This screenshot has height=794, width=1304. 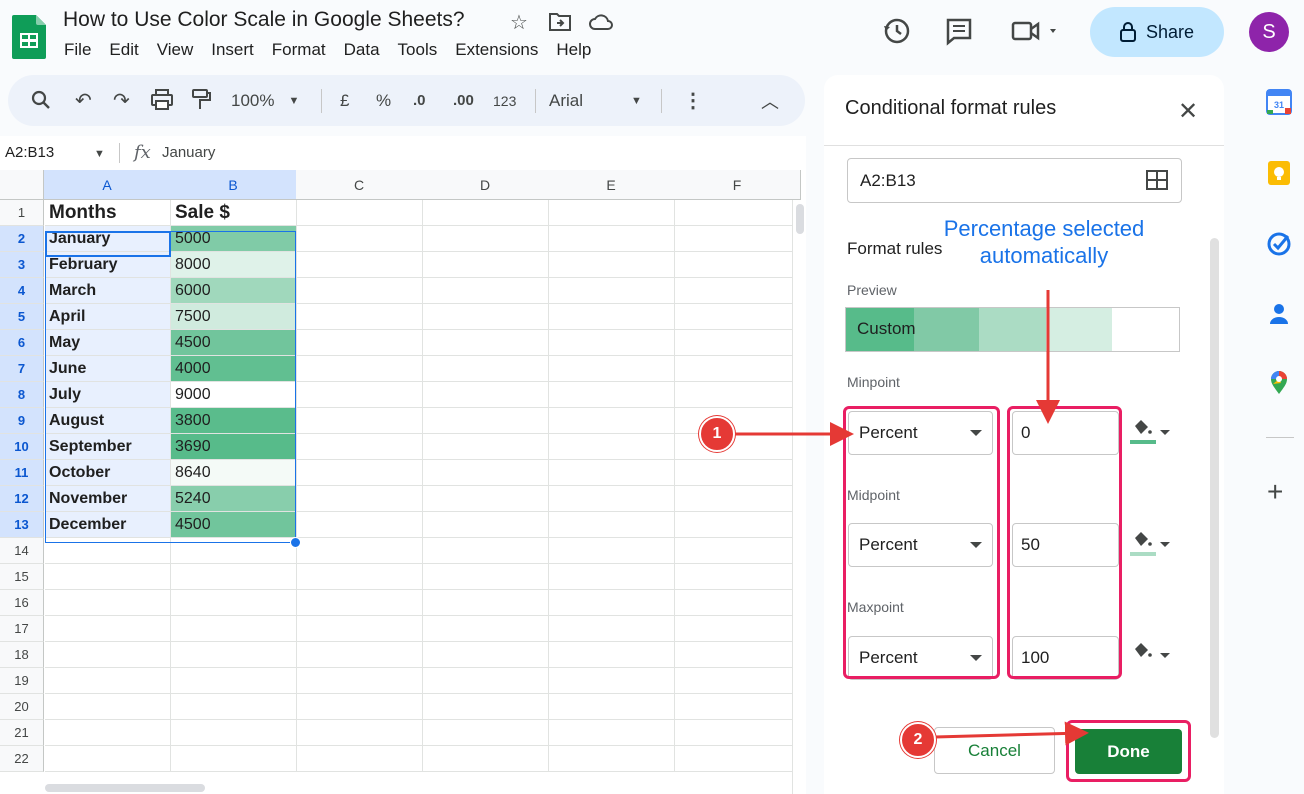 I want to click on decrease-decimal-button: .0, so click(x=419, y=100).